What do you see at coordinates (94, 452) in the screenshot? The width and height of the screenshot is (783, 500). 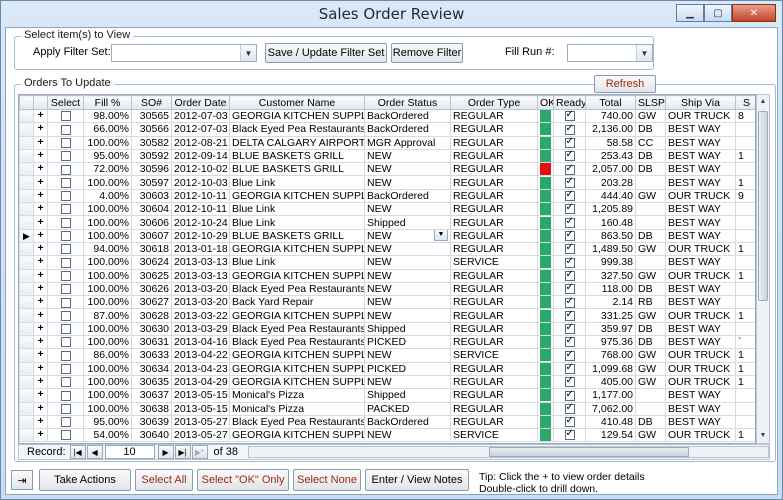 I see `previous-record-icon: ◀` at bounding box center [94, 452].